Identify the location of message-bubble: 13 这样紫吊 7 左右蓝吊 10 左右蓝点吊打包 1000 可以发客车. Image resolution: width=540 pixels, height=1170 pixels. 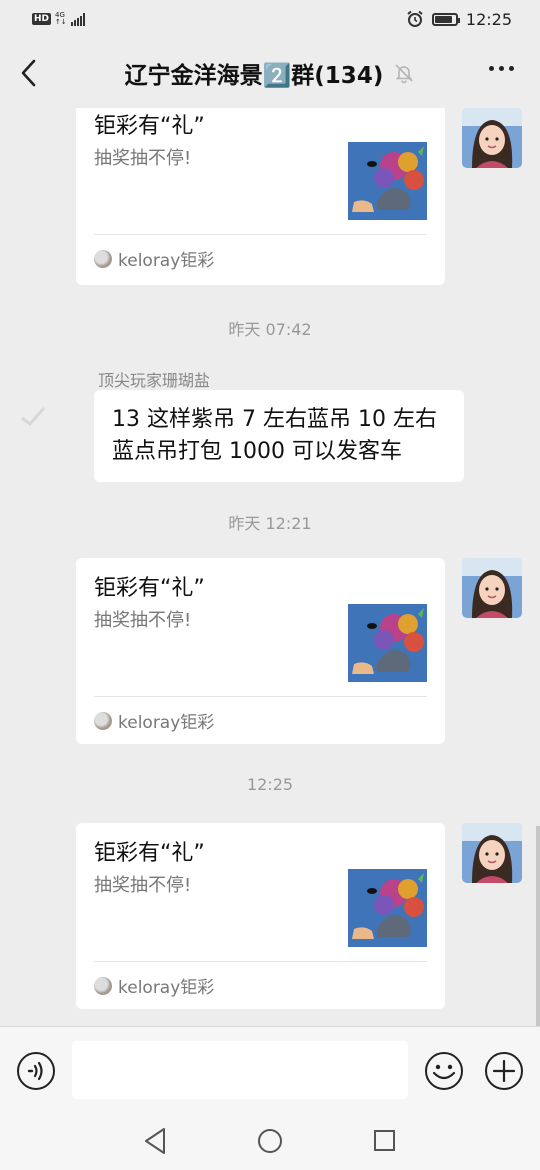
(279, 436).